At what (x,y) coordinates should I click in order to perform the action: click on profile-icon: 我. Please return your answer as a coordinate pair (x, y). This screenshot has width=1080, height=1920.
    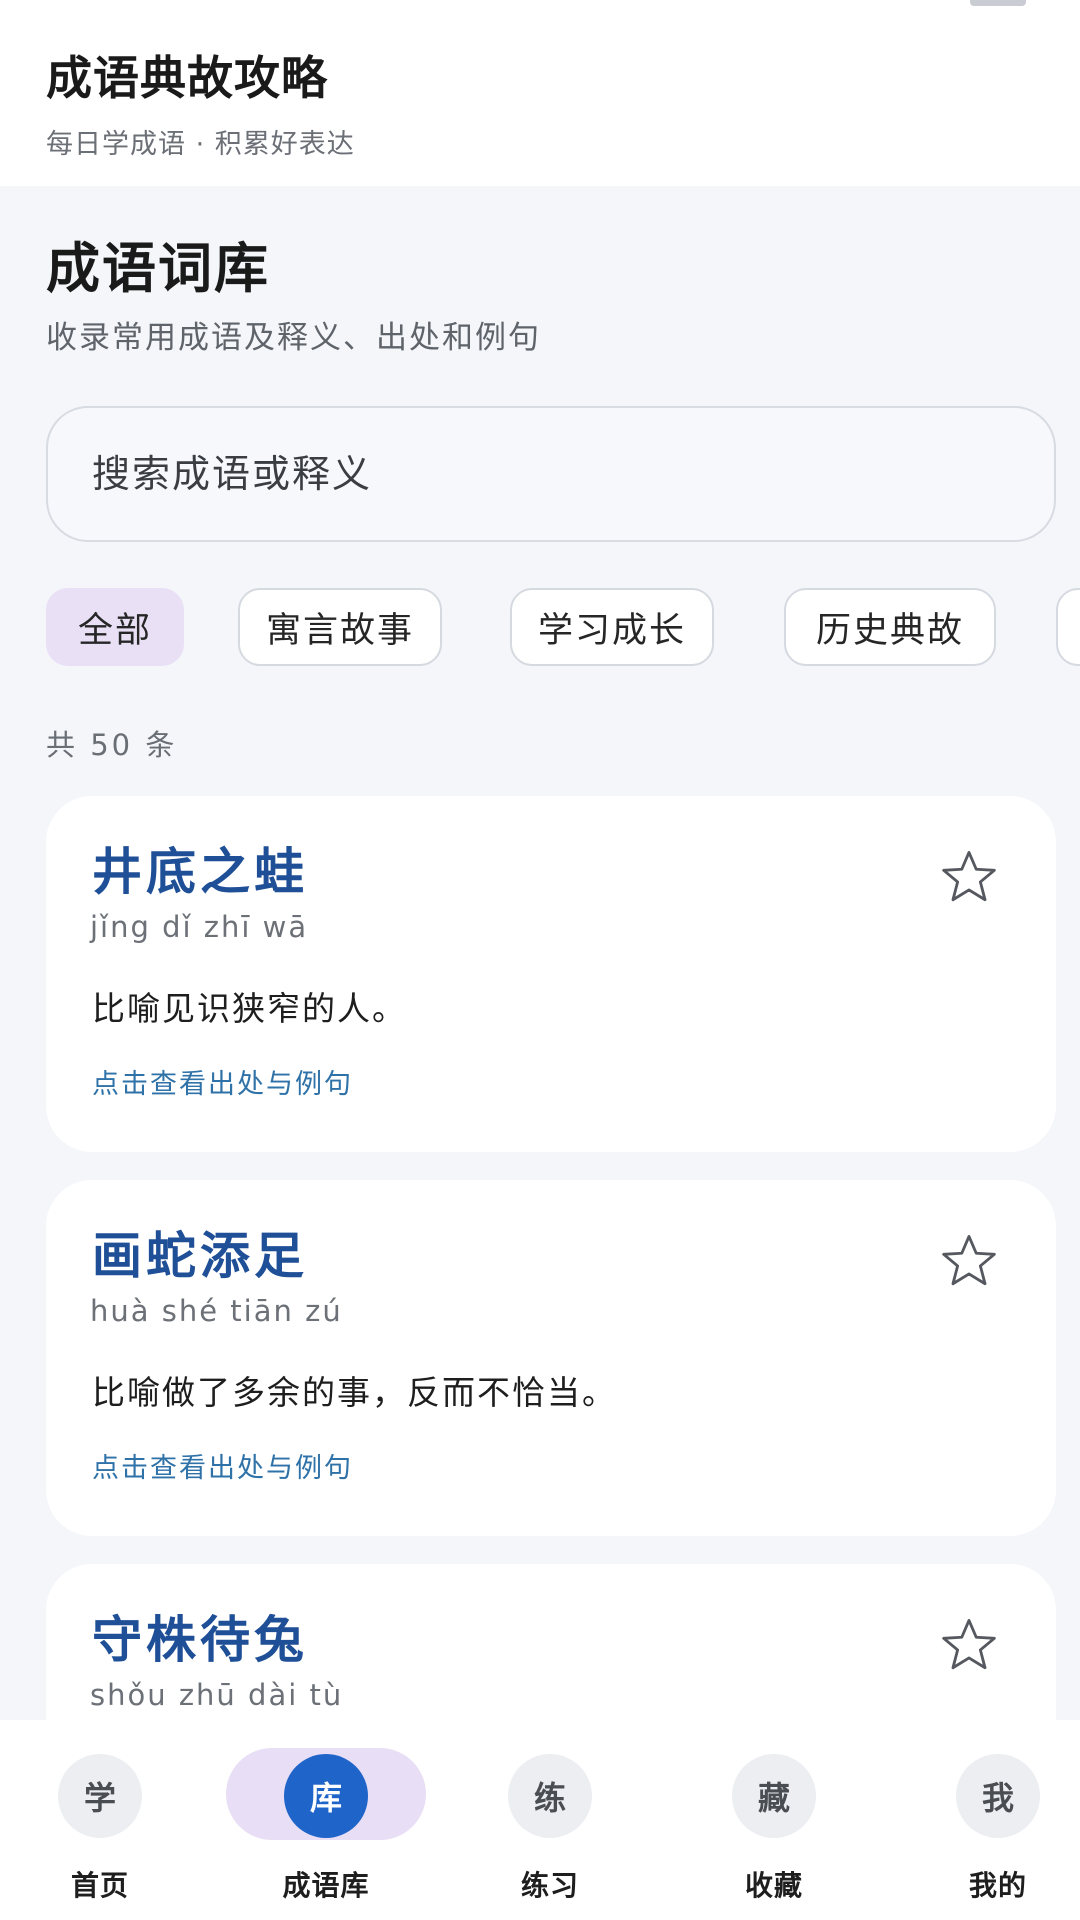
    Looking at the image, I should click on (998, 1796).